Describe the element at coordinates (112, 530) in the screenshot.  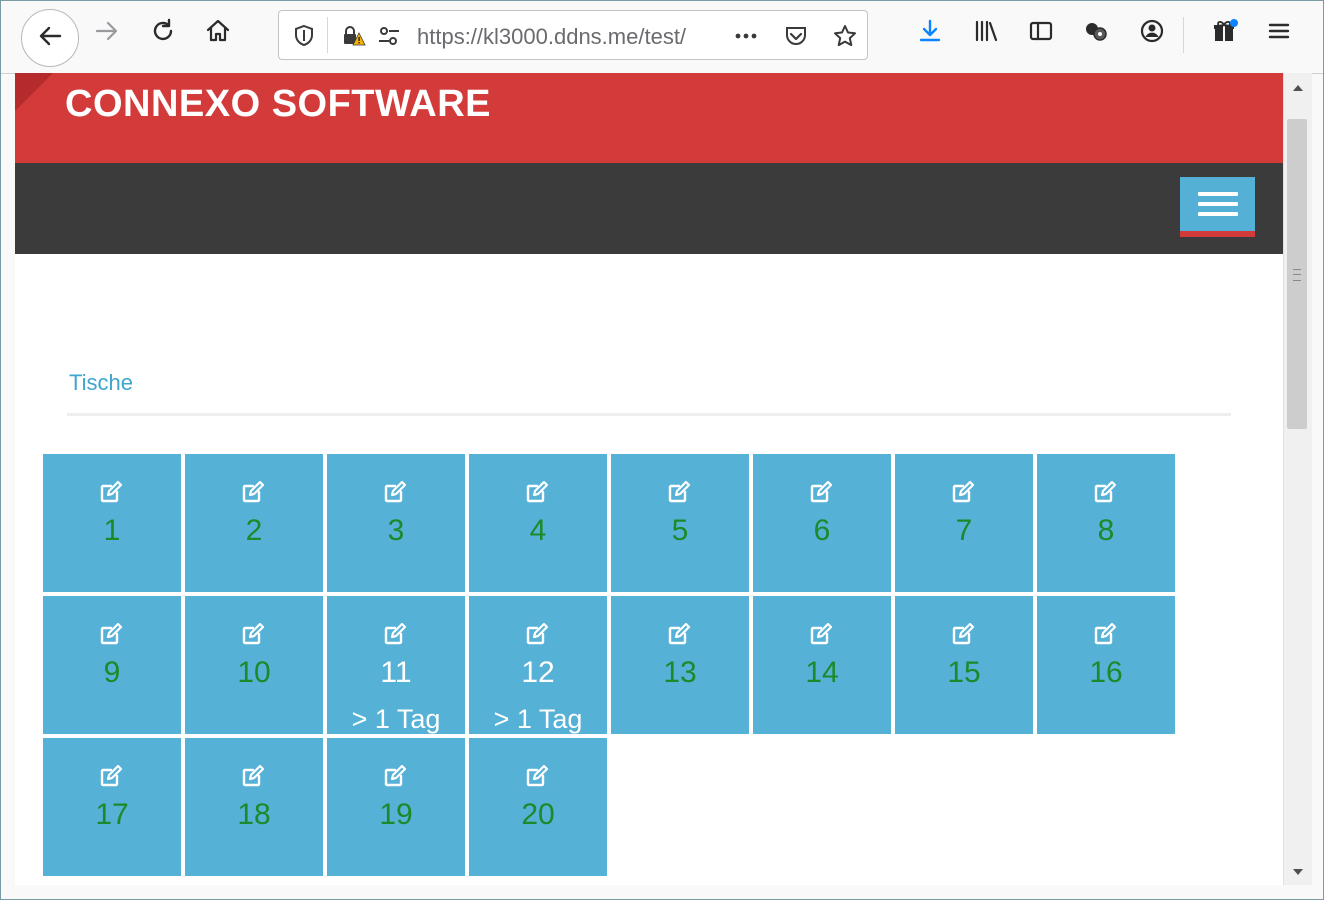
I see `table-number: 1` at that location.